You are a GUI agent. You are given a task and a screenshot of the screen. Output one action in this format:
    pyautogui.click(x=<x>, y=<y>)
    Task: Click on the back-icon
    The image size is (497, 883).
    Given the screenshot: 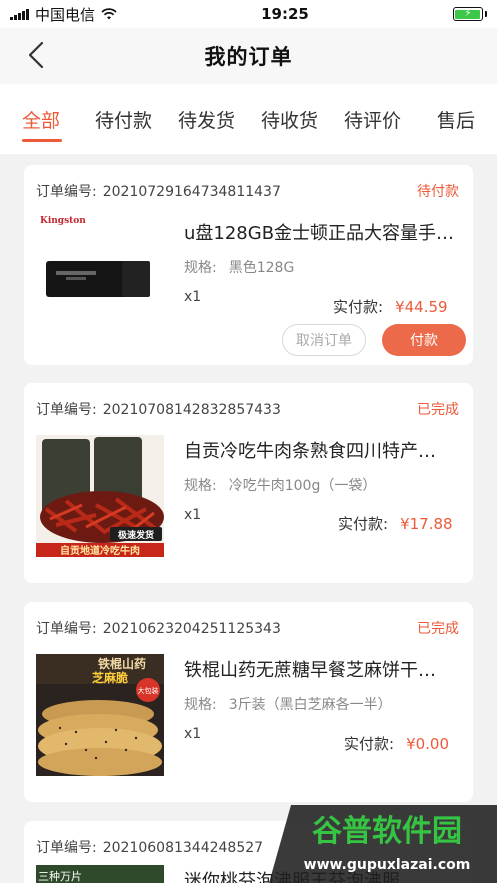 What is the action you would take?
    pyautogui.click(x=37, y=55)
    